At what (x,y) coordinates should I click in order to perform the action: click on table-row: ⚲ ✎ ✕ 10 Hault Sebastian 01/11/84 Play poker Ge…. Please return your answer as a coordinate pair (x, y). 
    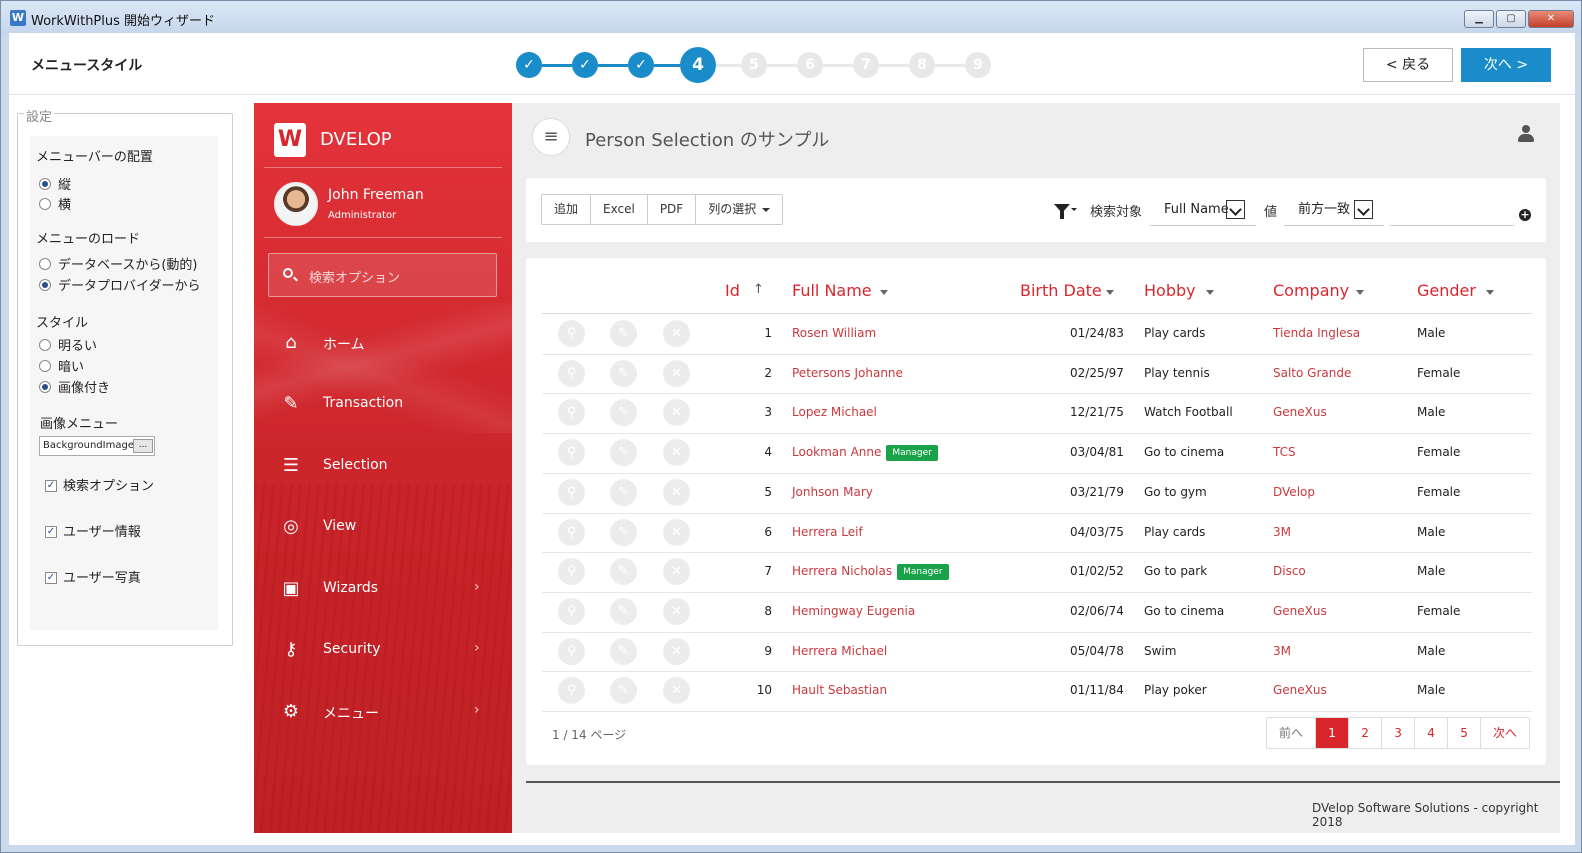
    Looking at the image, I should click on (1037, 691).